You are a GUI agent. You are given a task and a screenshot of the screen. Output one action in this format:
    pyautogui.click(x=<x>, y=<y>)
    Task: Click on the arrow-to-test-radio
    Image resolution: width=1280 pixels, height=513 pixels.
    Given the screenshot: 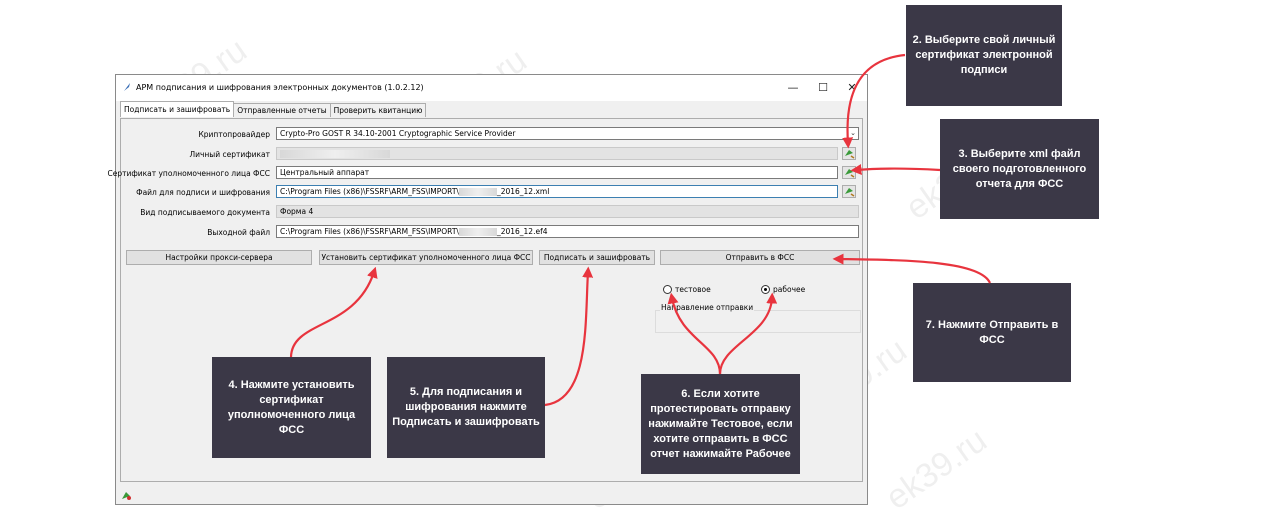 What is the action you would take?
    pyautogui.click(x=694, y=333)
    